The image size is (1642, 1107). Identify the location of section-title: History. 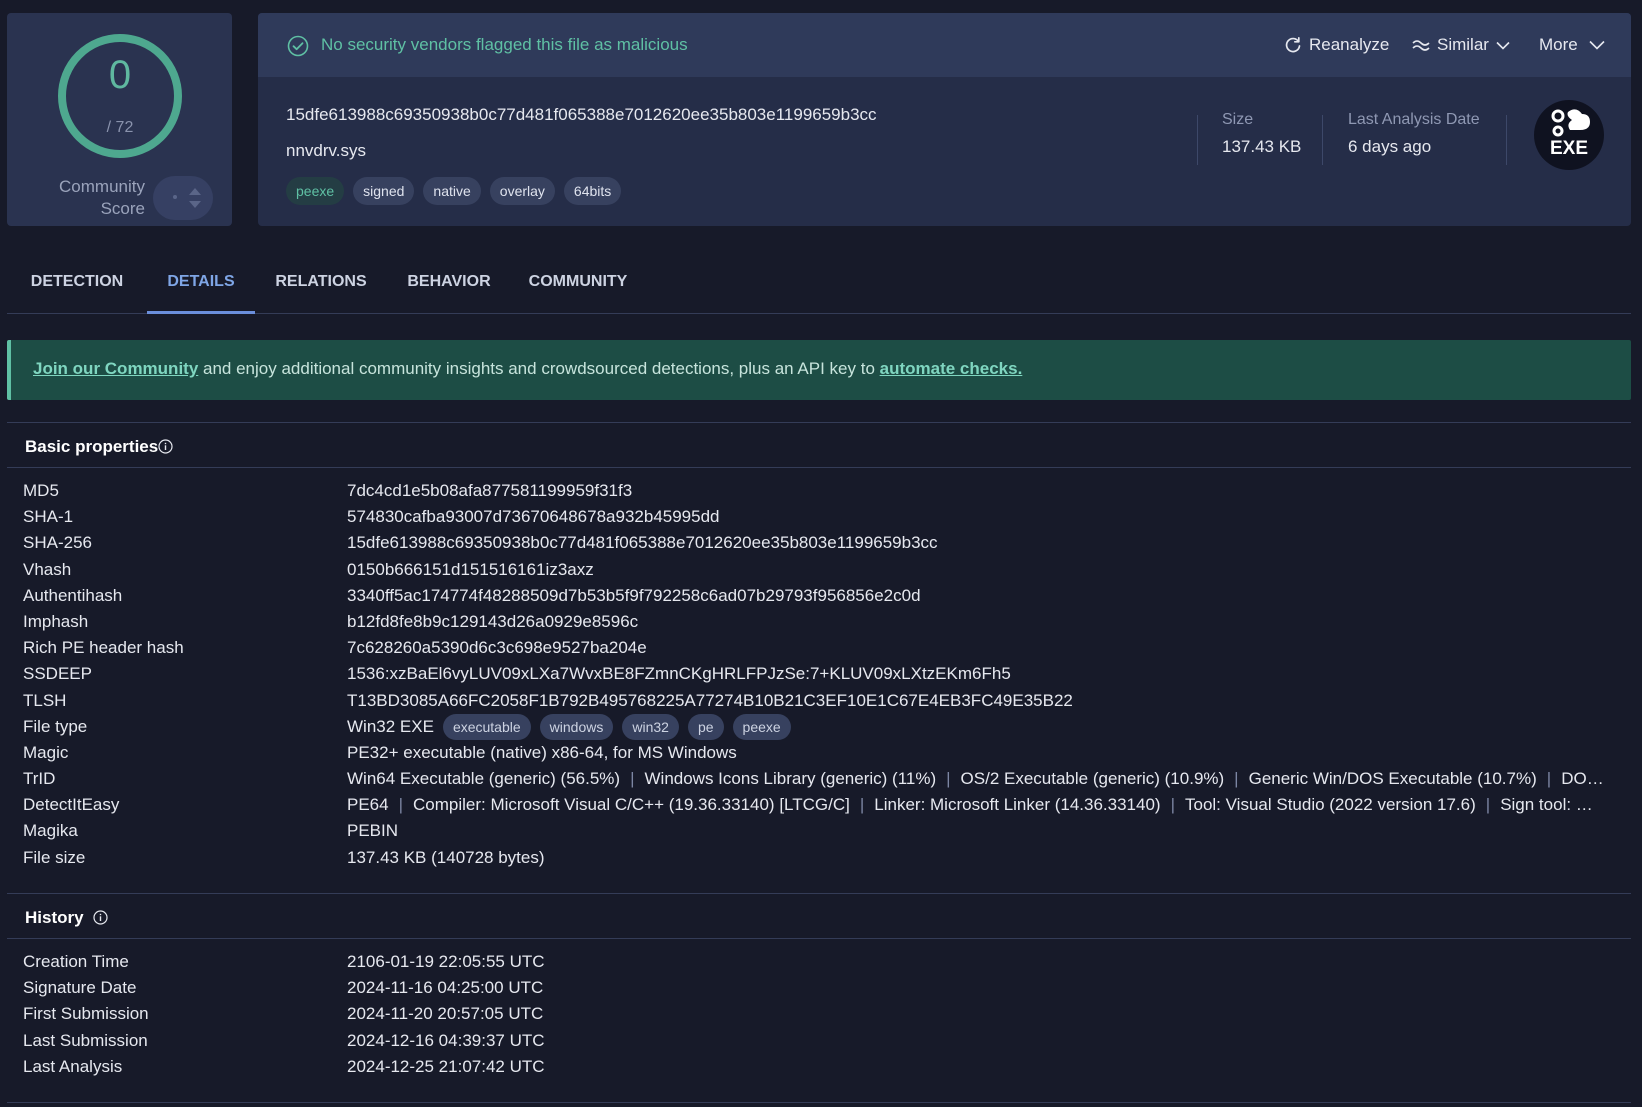
(54, 917).